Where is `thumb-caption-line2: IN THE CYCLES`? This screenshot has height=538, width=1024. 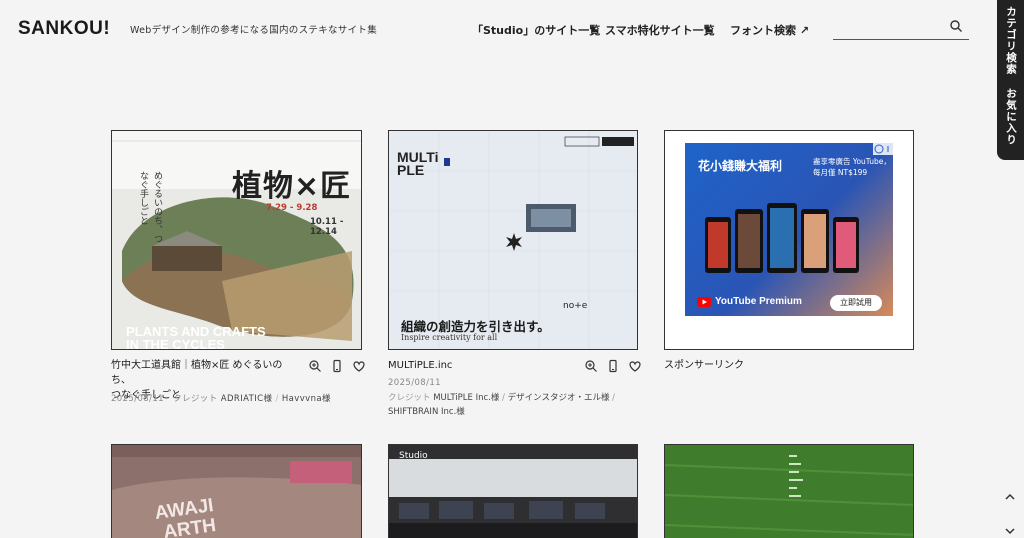 thumb-caption-line2: IN THE CYCLES is located at coordinates (175, 343).